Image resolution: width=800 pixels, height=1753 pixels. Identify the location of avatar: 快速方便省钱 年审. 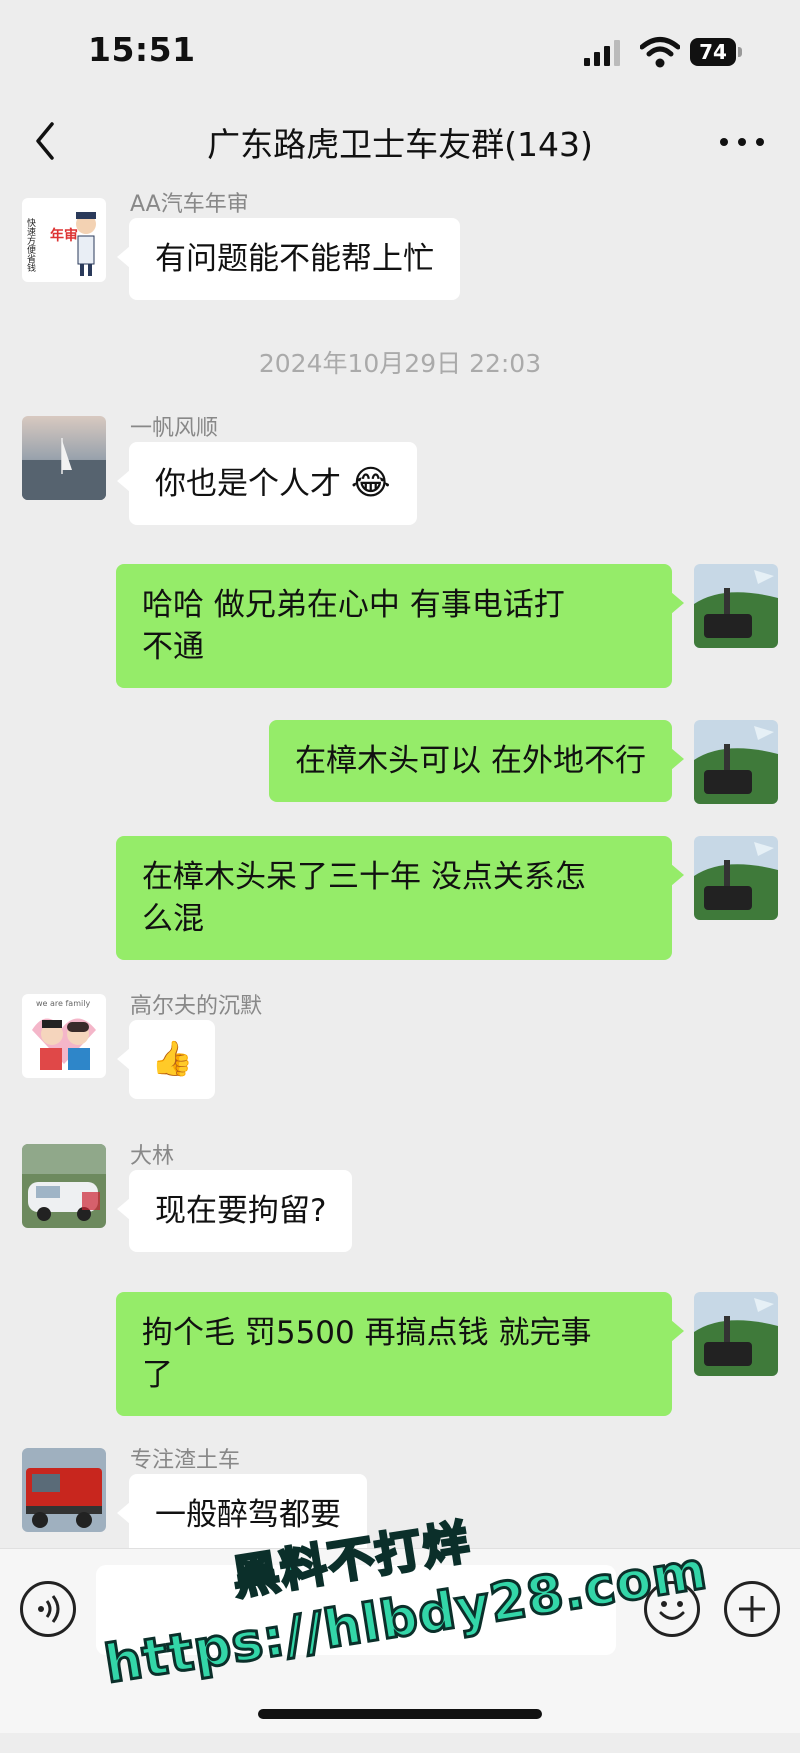
(64, 240).